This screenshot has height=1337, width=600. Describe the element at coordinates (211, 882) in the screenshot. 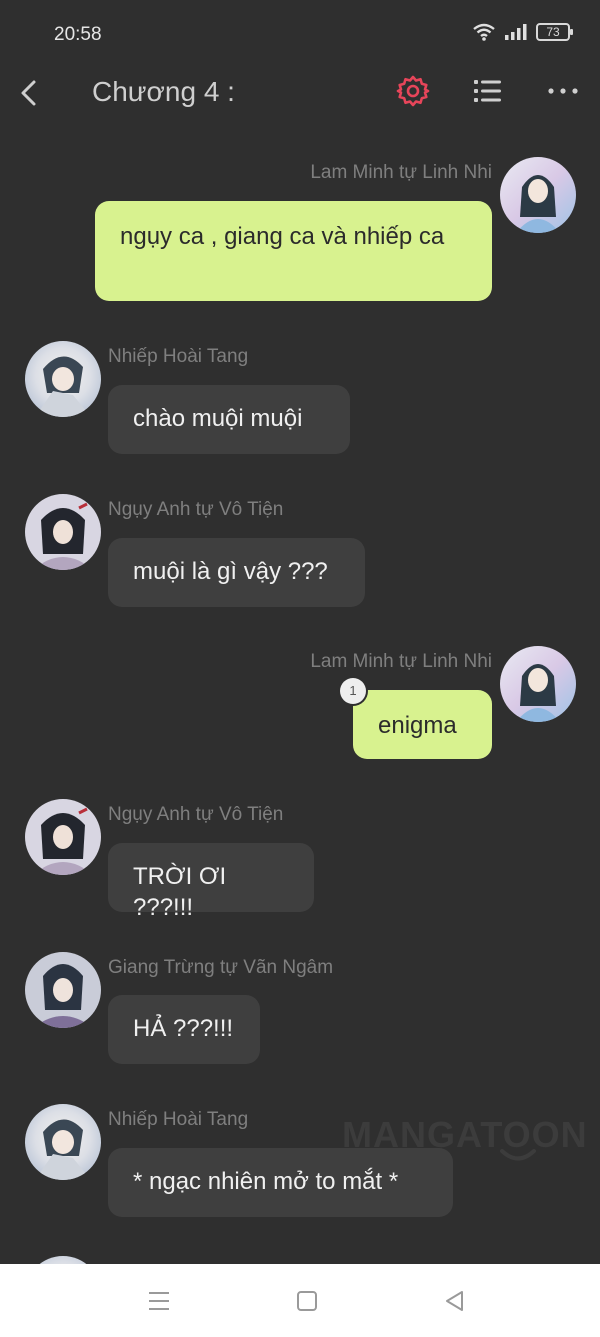

I see `message-bubble: TRỜI ƠI ???!!!` at that location.